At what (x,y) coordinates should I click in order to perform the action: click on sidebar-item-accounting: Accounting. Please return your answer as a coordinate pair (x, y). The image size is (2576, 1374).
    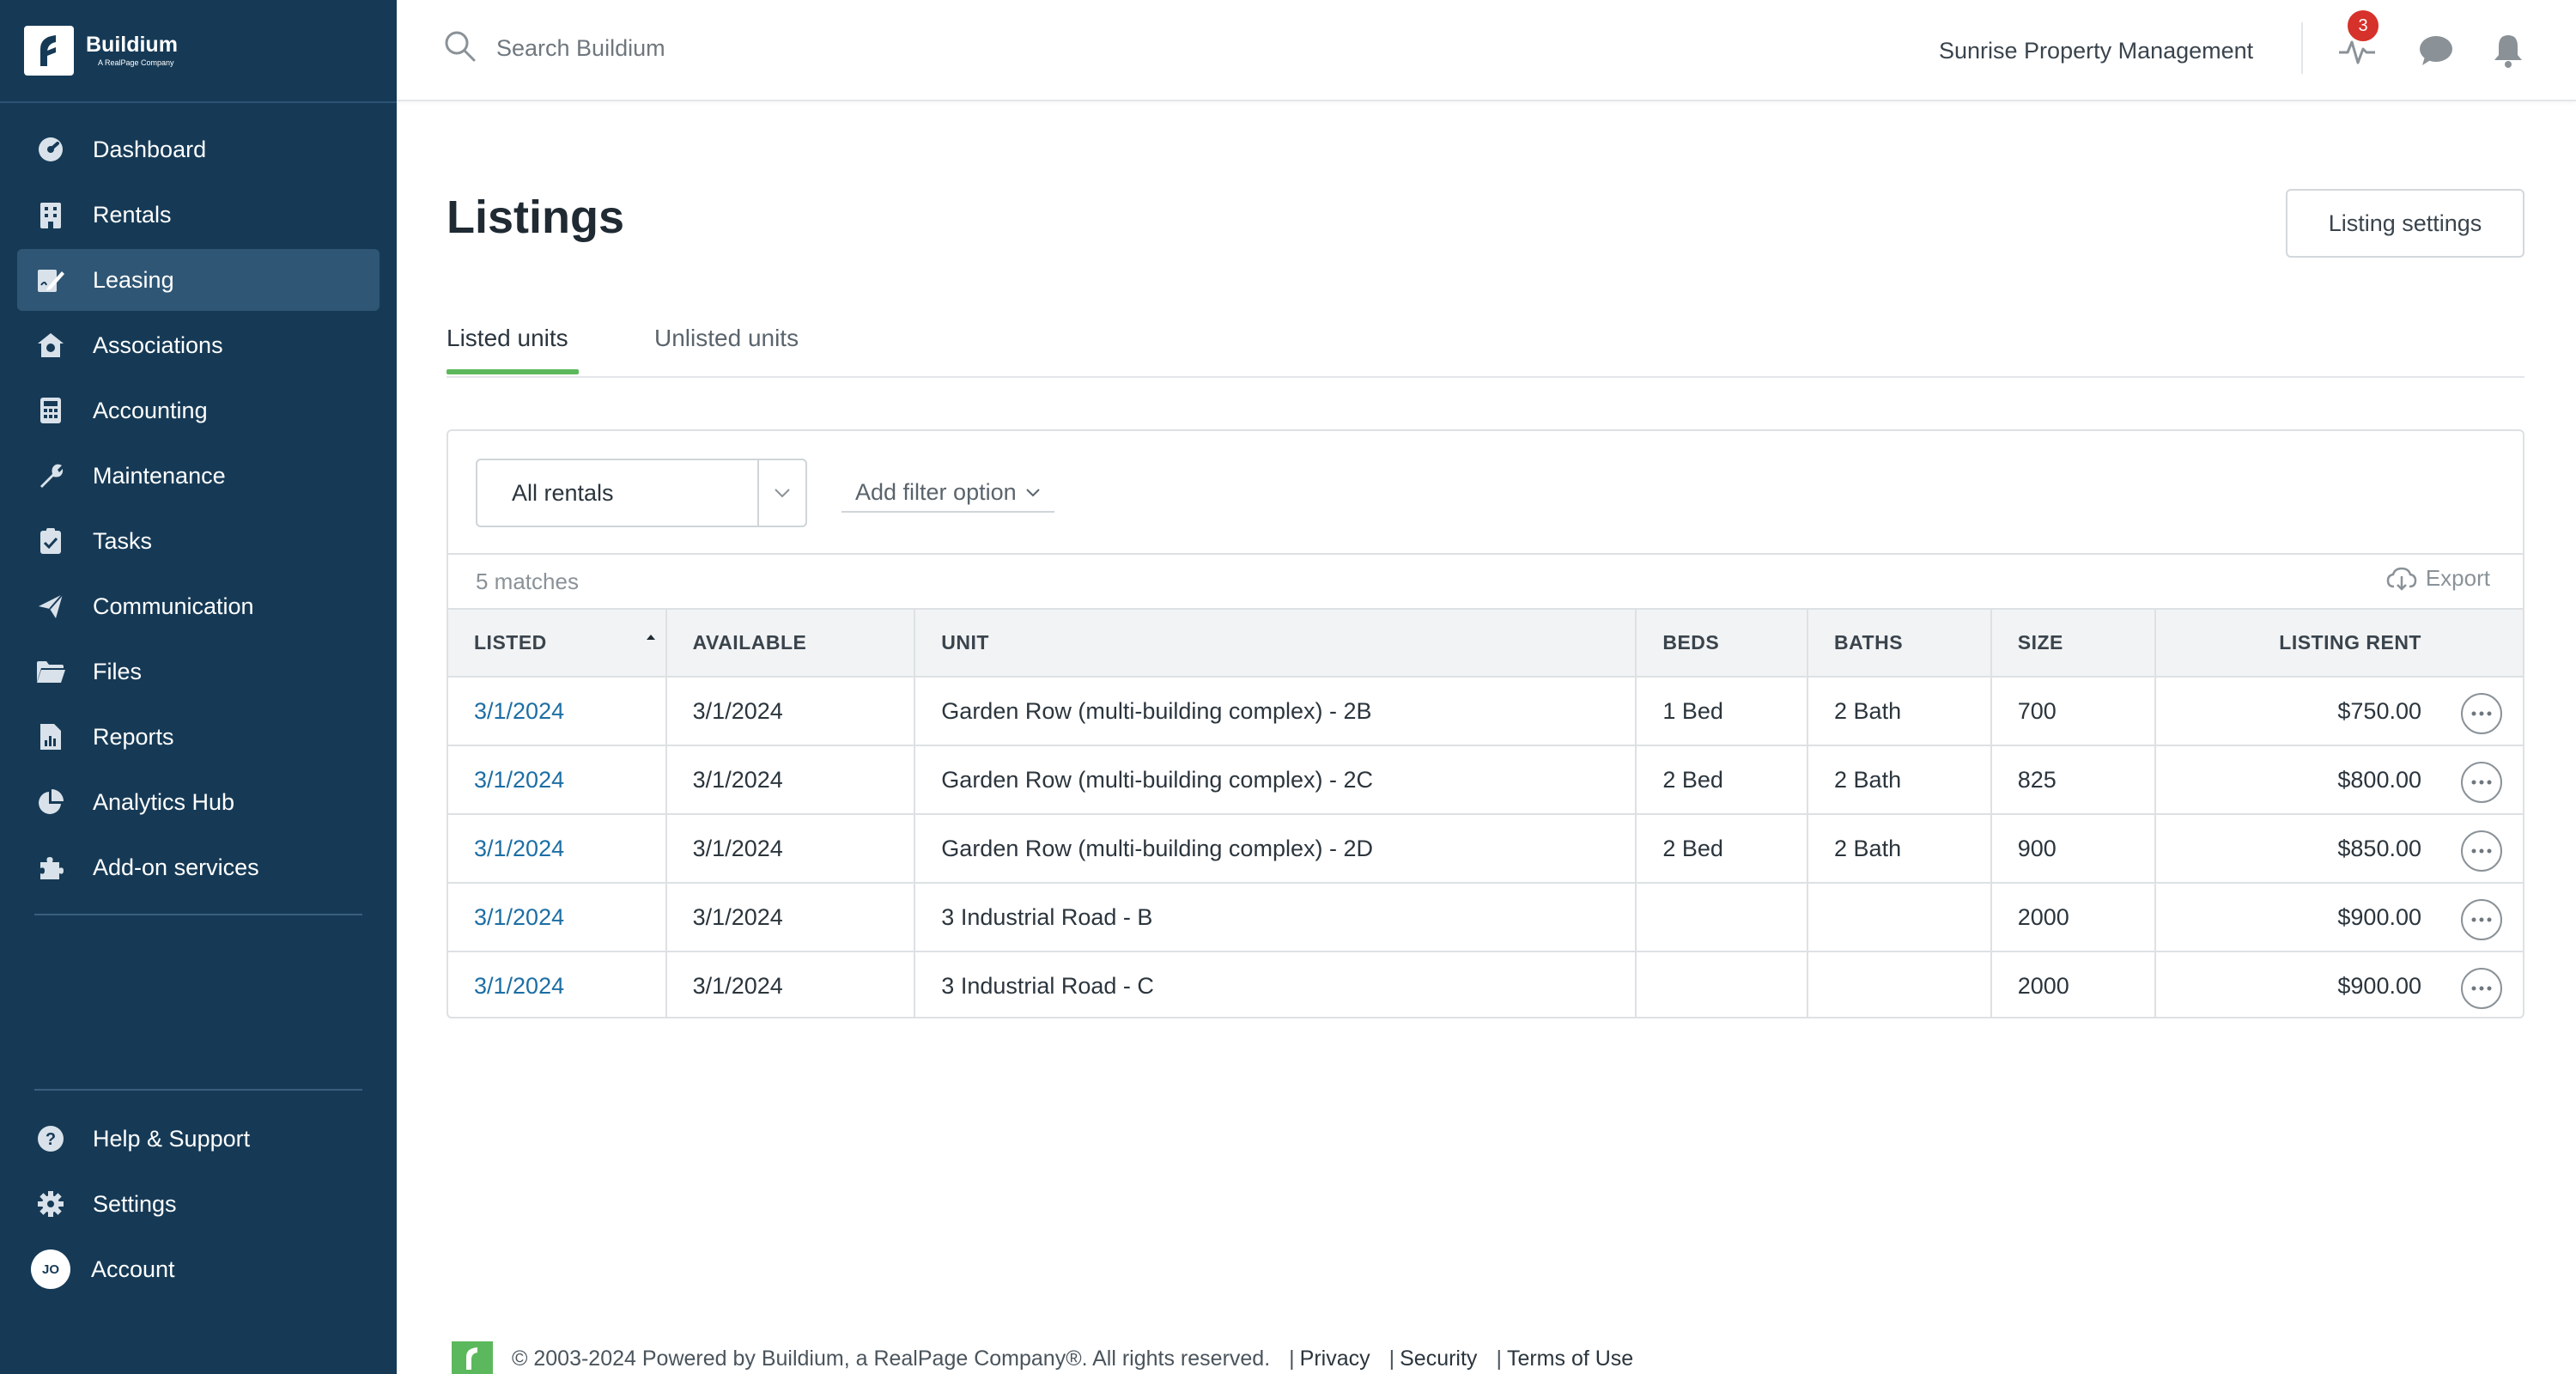
    Looking at the image, I should click on (198, 410).